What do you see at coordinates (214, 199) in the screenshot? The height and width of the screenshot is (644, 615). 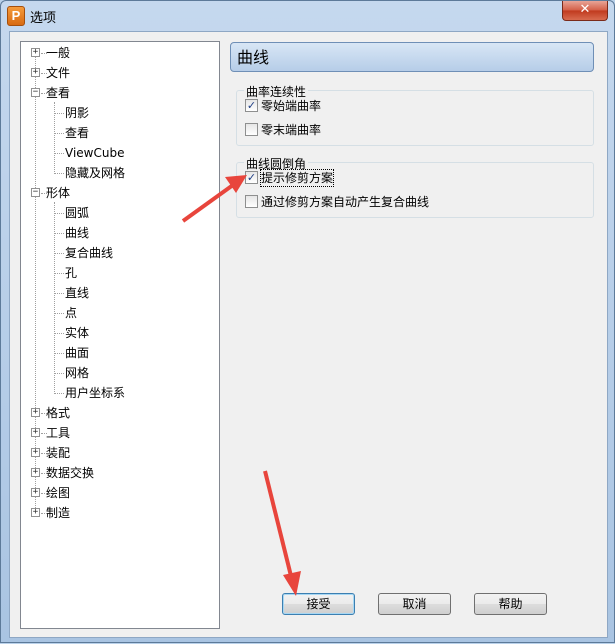 I see `arrow-to-checkbox-icon` at bounding box center [214, 199].